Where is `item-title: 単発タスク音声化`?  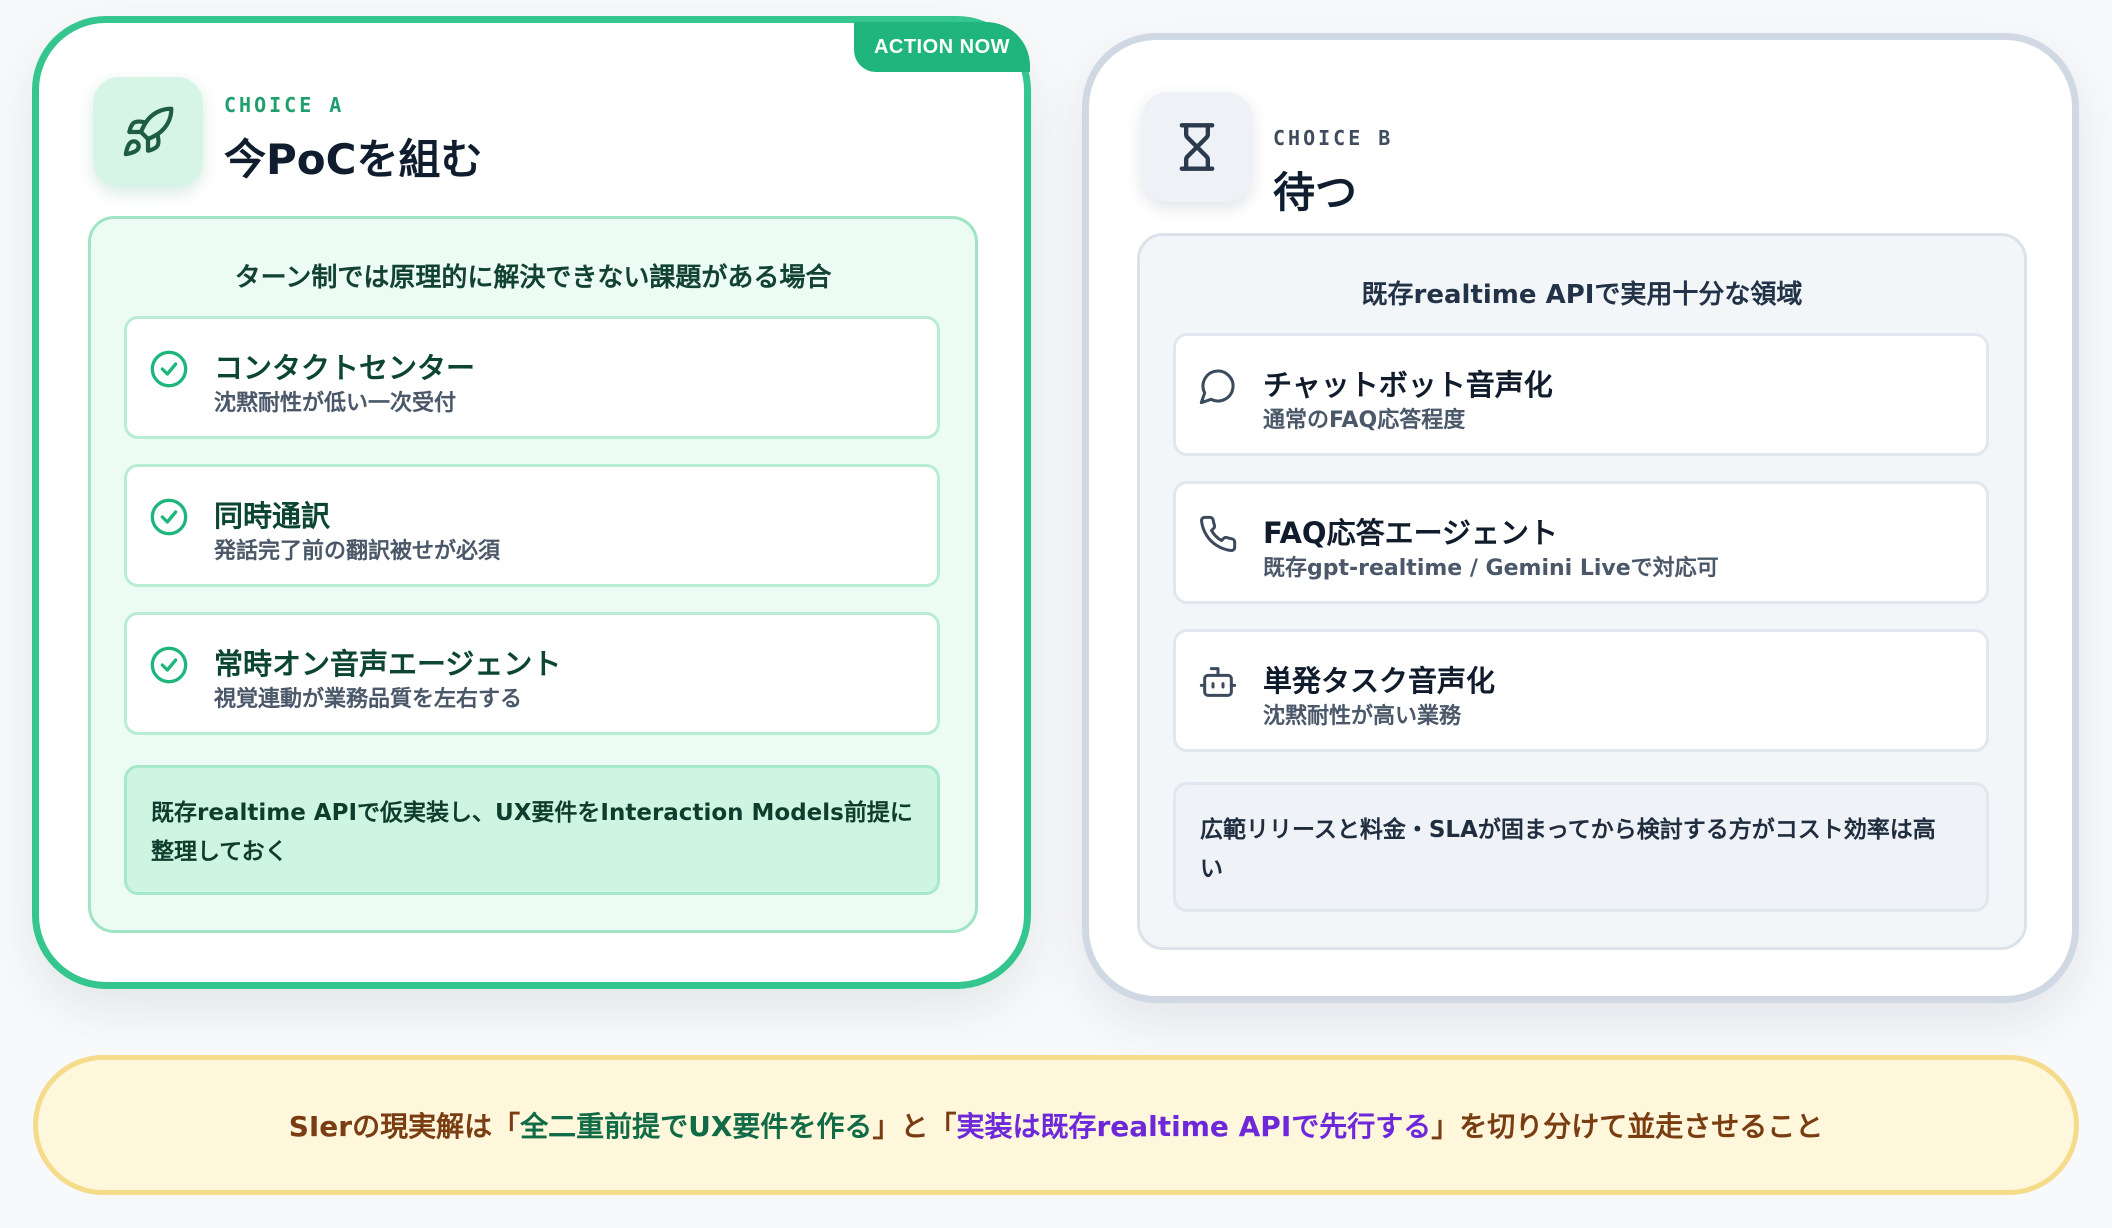
item-title: 単発タスク音声化 is located at coordinates (1379, 681).